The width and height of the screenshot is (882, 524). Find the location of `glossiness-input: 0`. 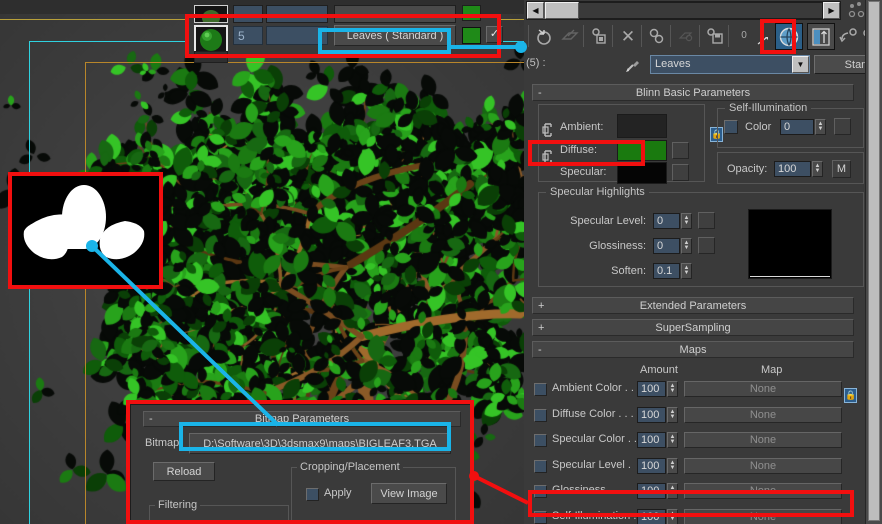

glossiness-input: 0 is located at coordinates (666, 246).